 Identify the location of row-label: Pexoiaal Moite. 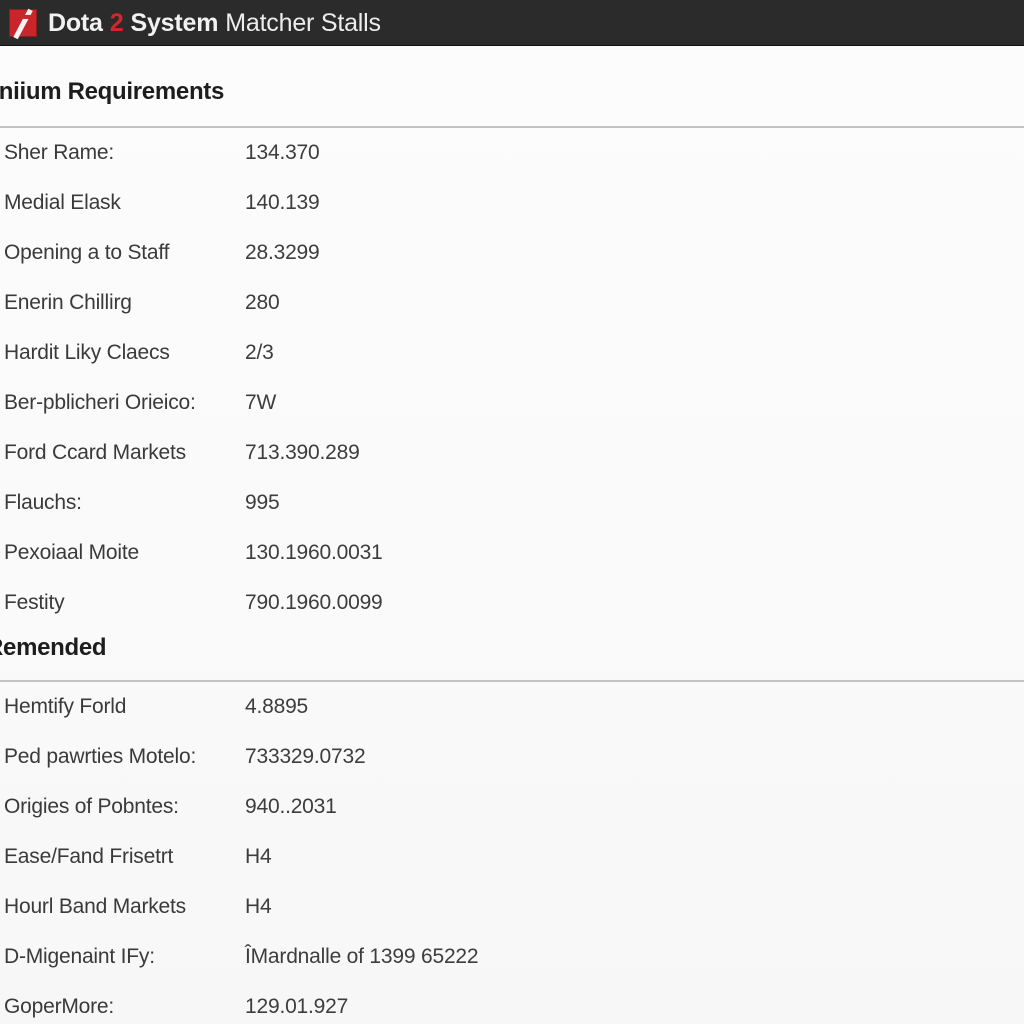
(71, 552).